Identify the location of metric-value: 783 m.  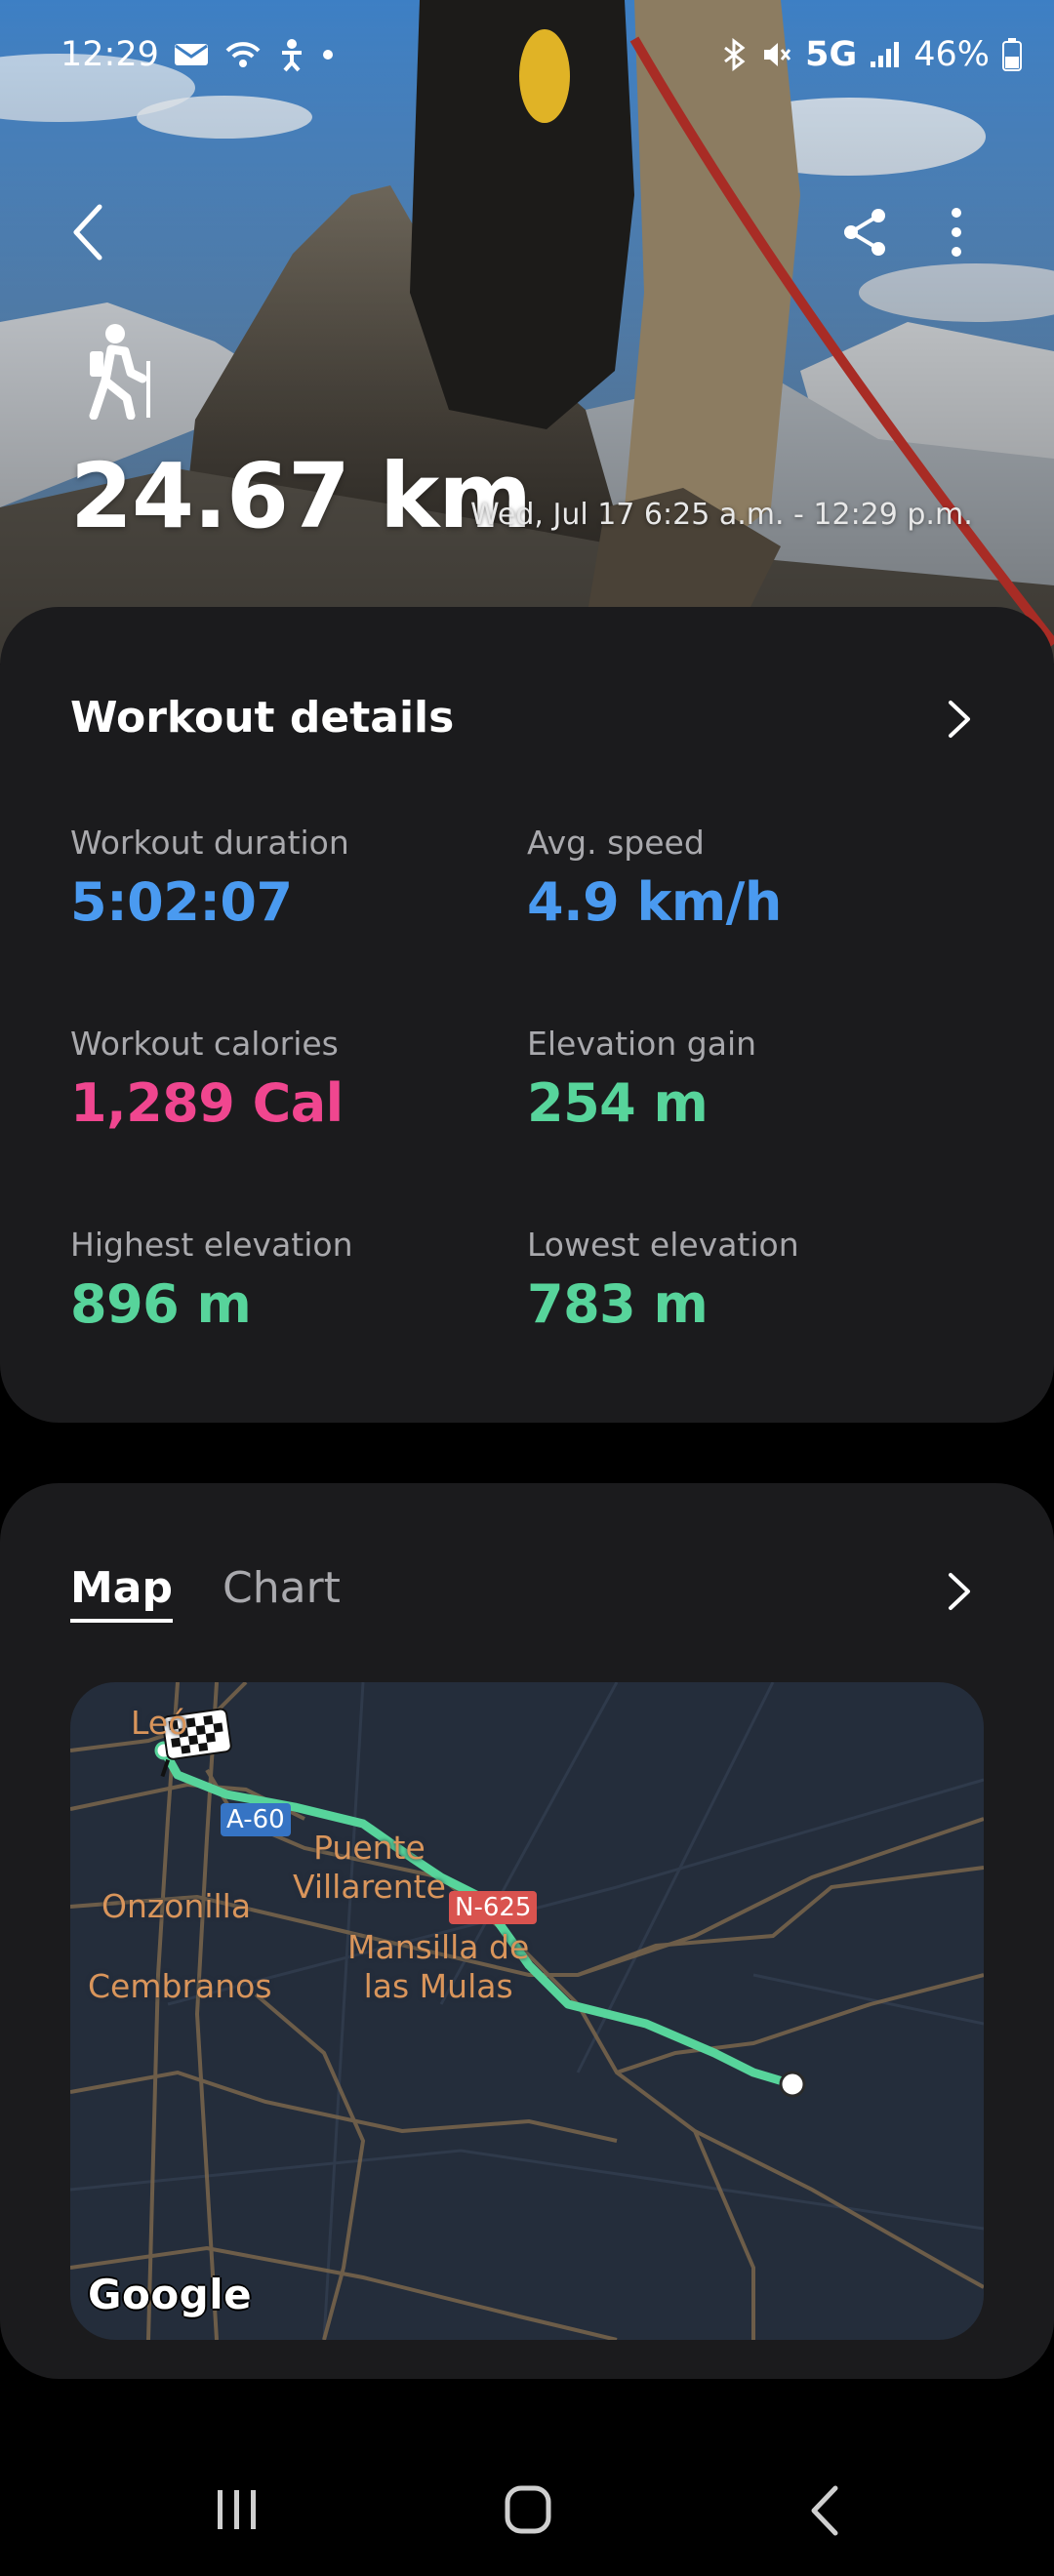
(618, 1304).